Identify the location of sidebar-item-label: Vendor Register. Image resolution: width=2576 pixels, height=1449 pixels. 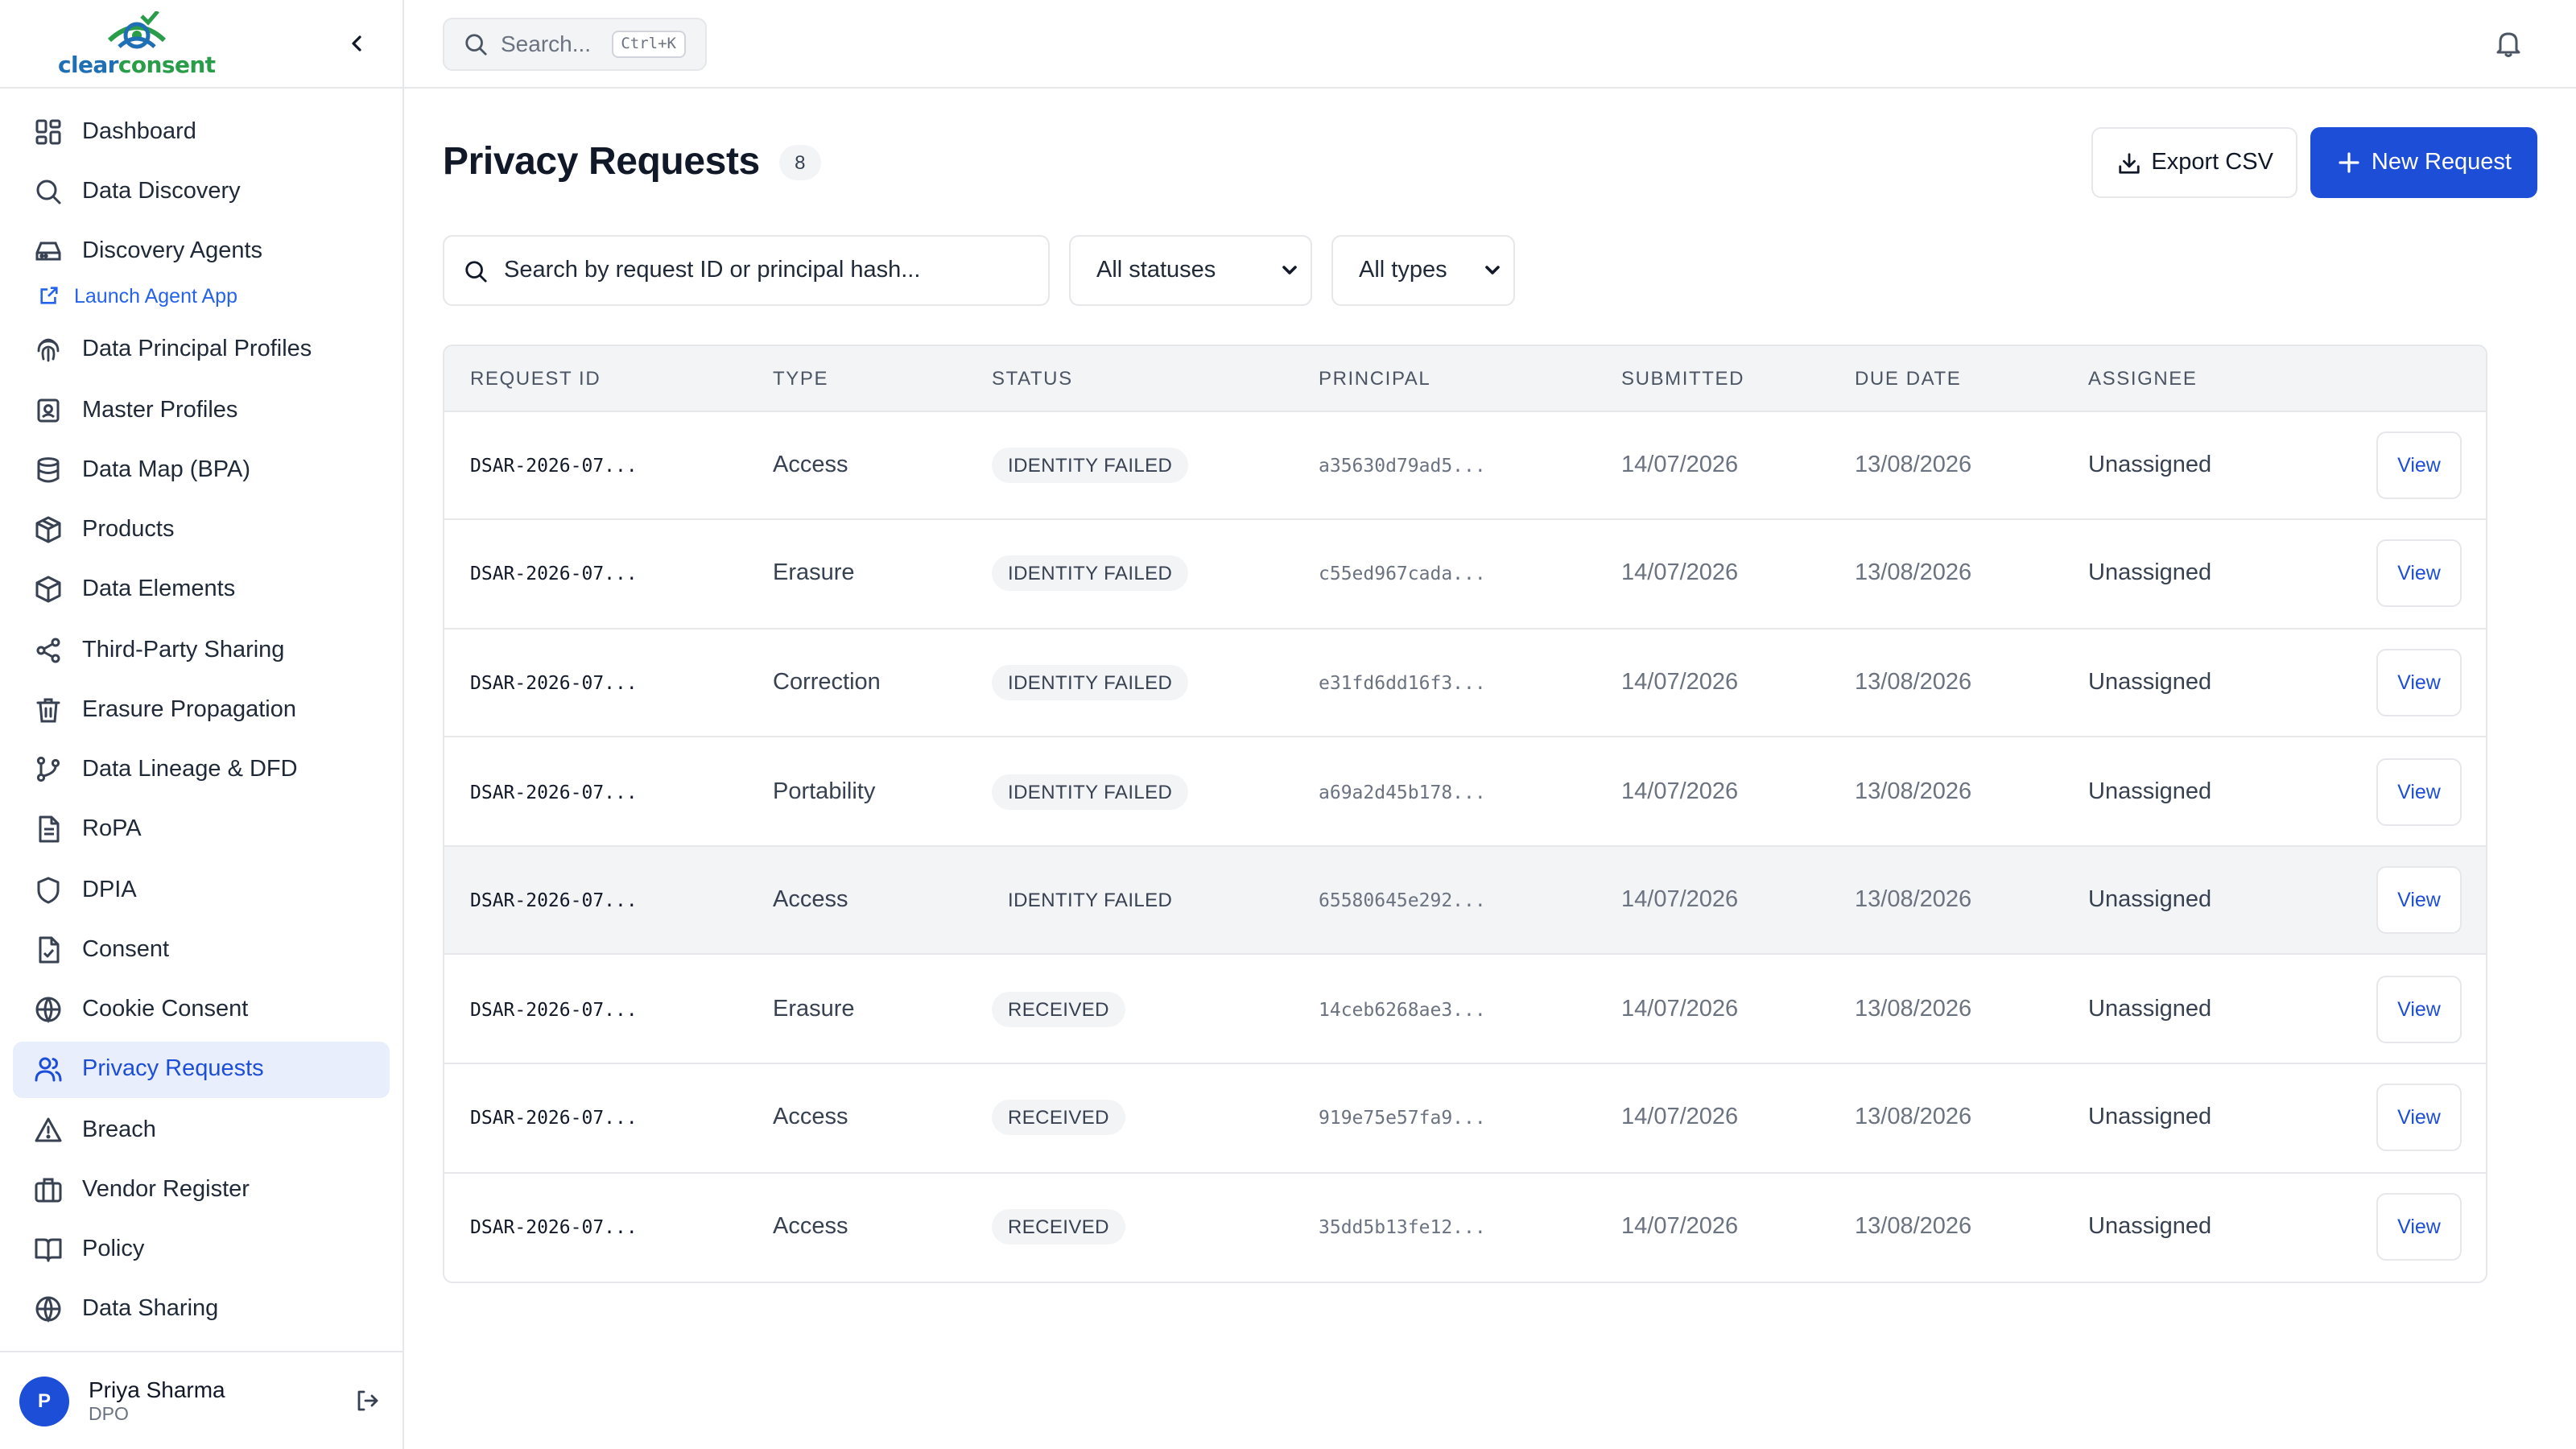
(166, 1189).